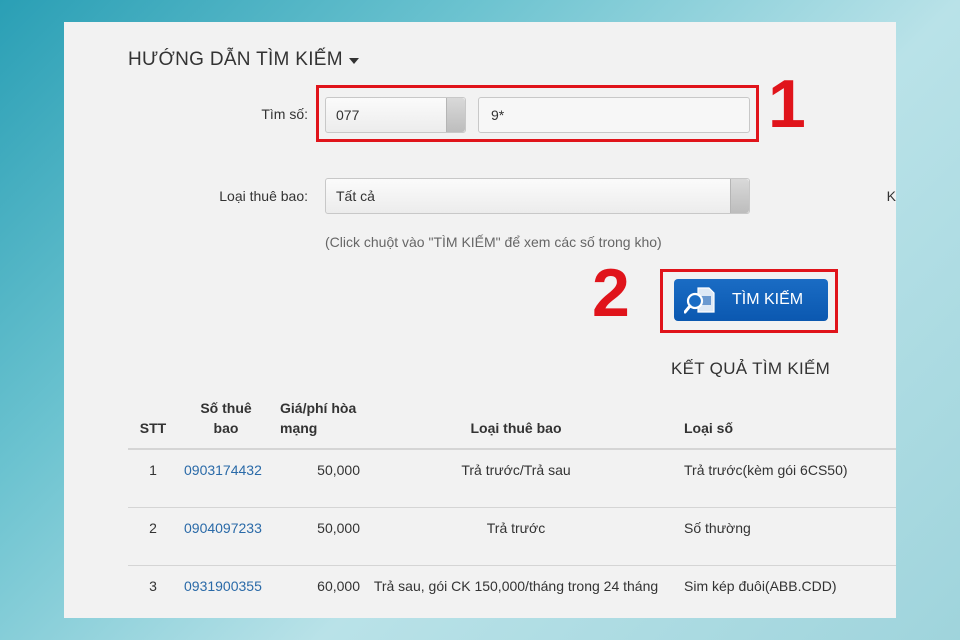  Describe the element at coordinates (153, 422) in the screenshot. I see `col-stt: STT` at that location.